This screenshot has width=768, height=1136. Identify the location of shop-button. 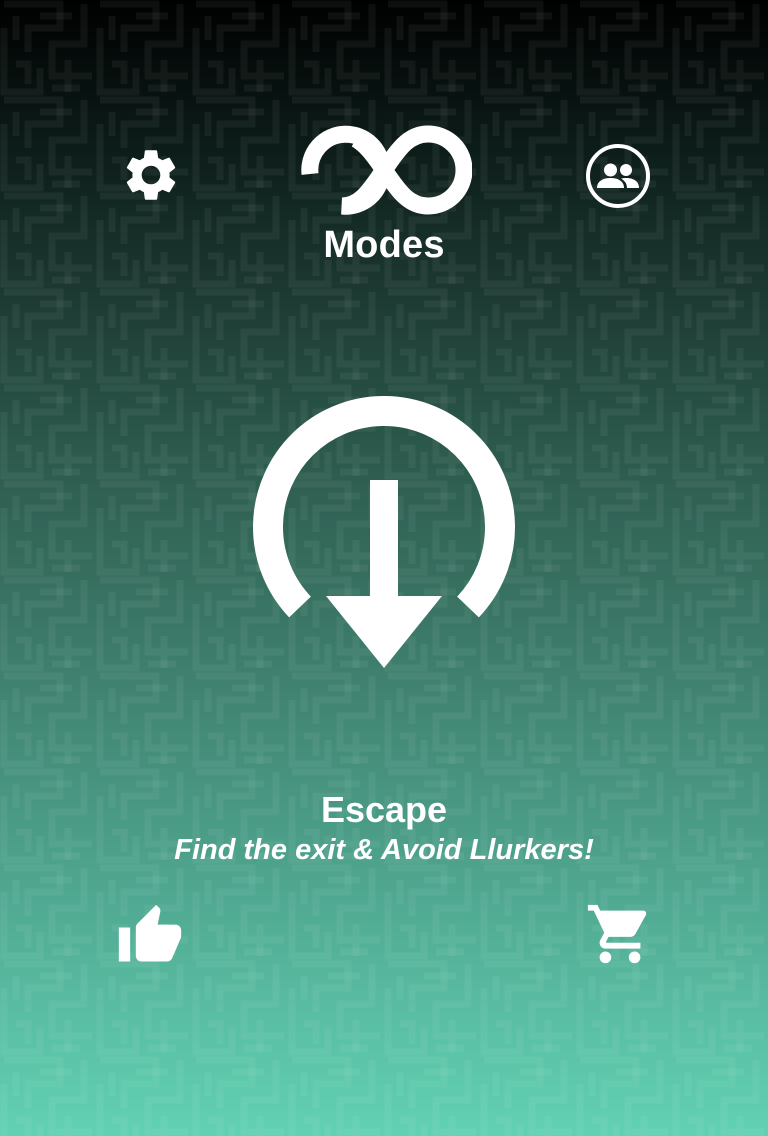
(620, 934).